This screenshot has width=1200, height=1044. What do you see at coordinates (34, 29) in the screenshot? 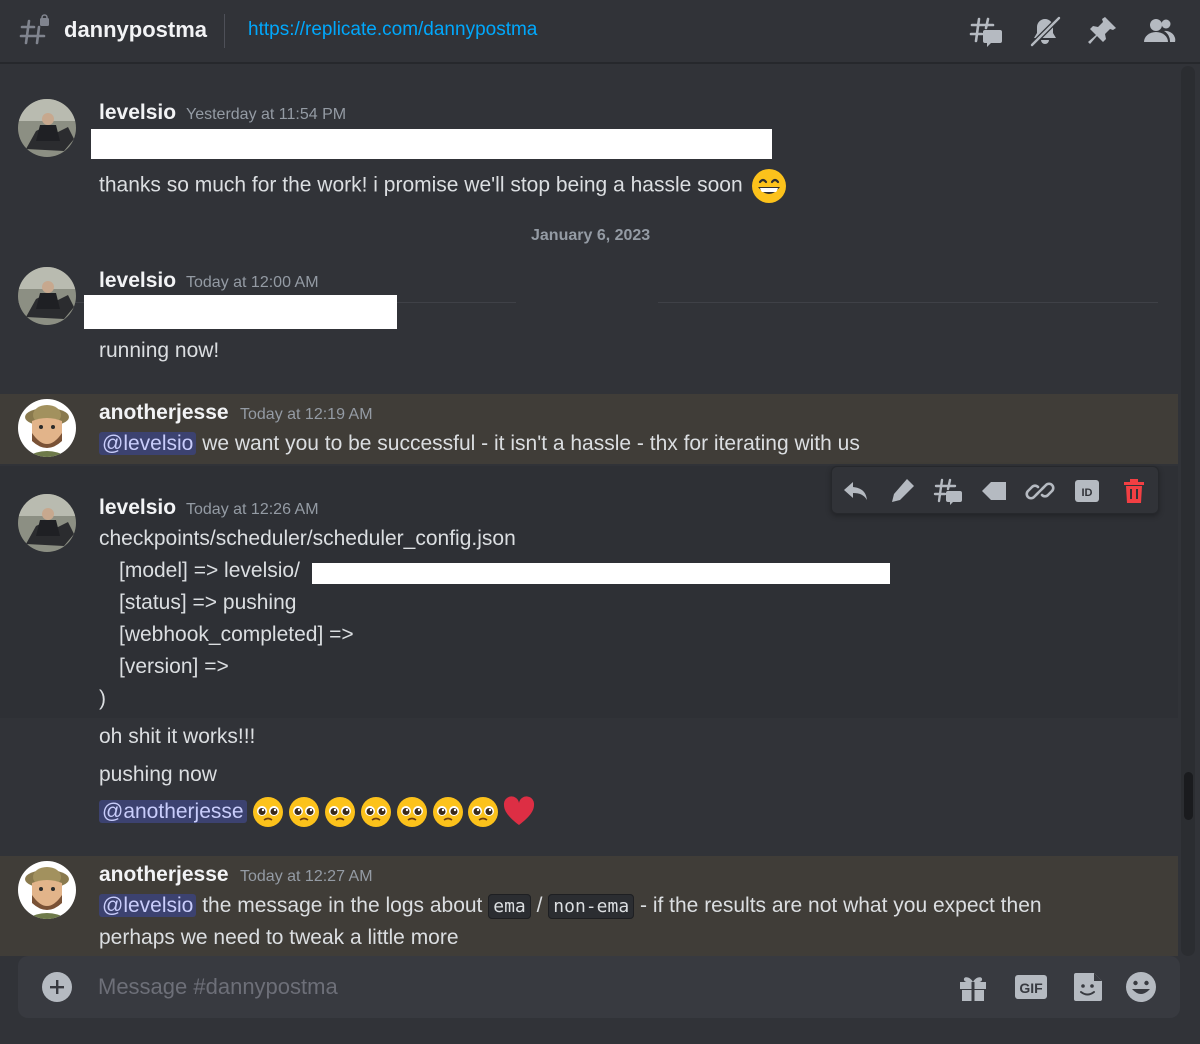
I see `text-channel-hash-icon` at bounding box center [34, 29].